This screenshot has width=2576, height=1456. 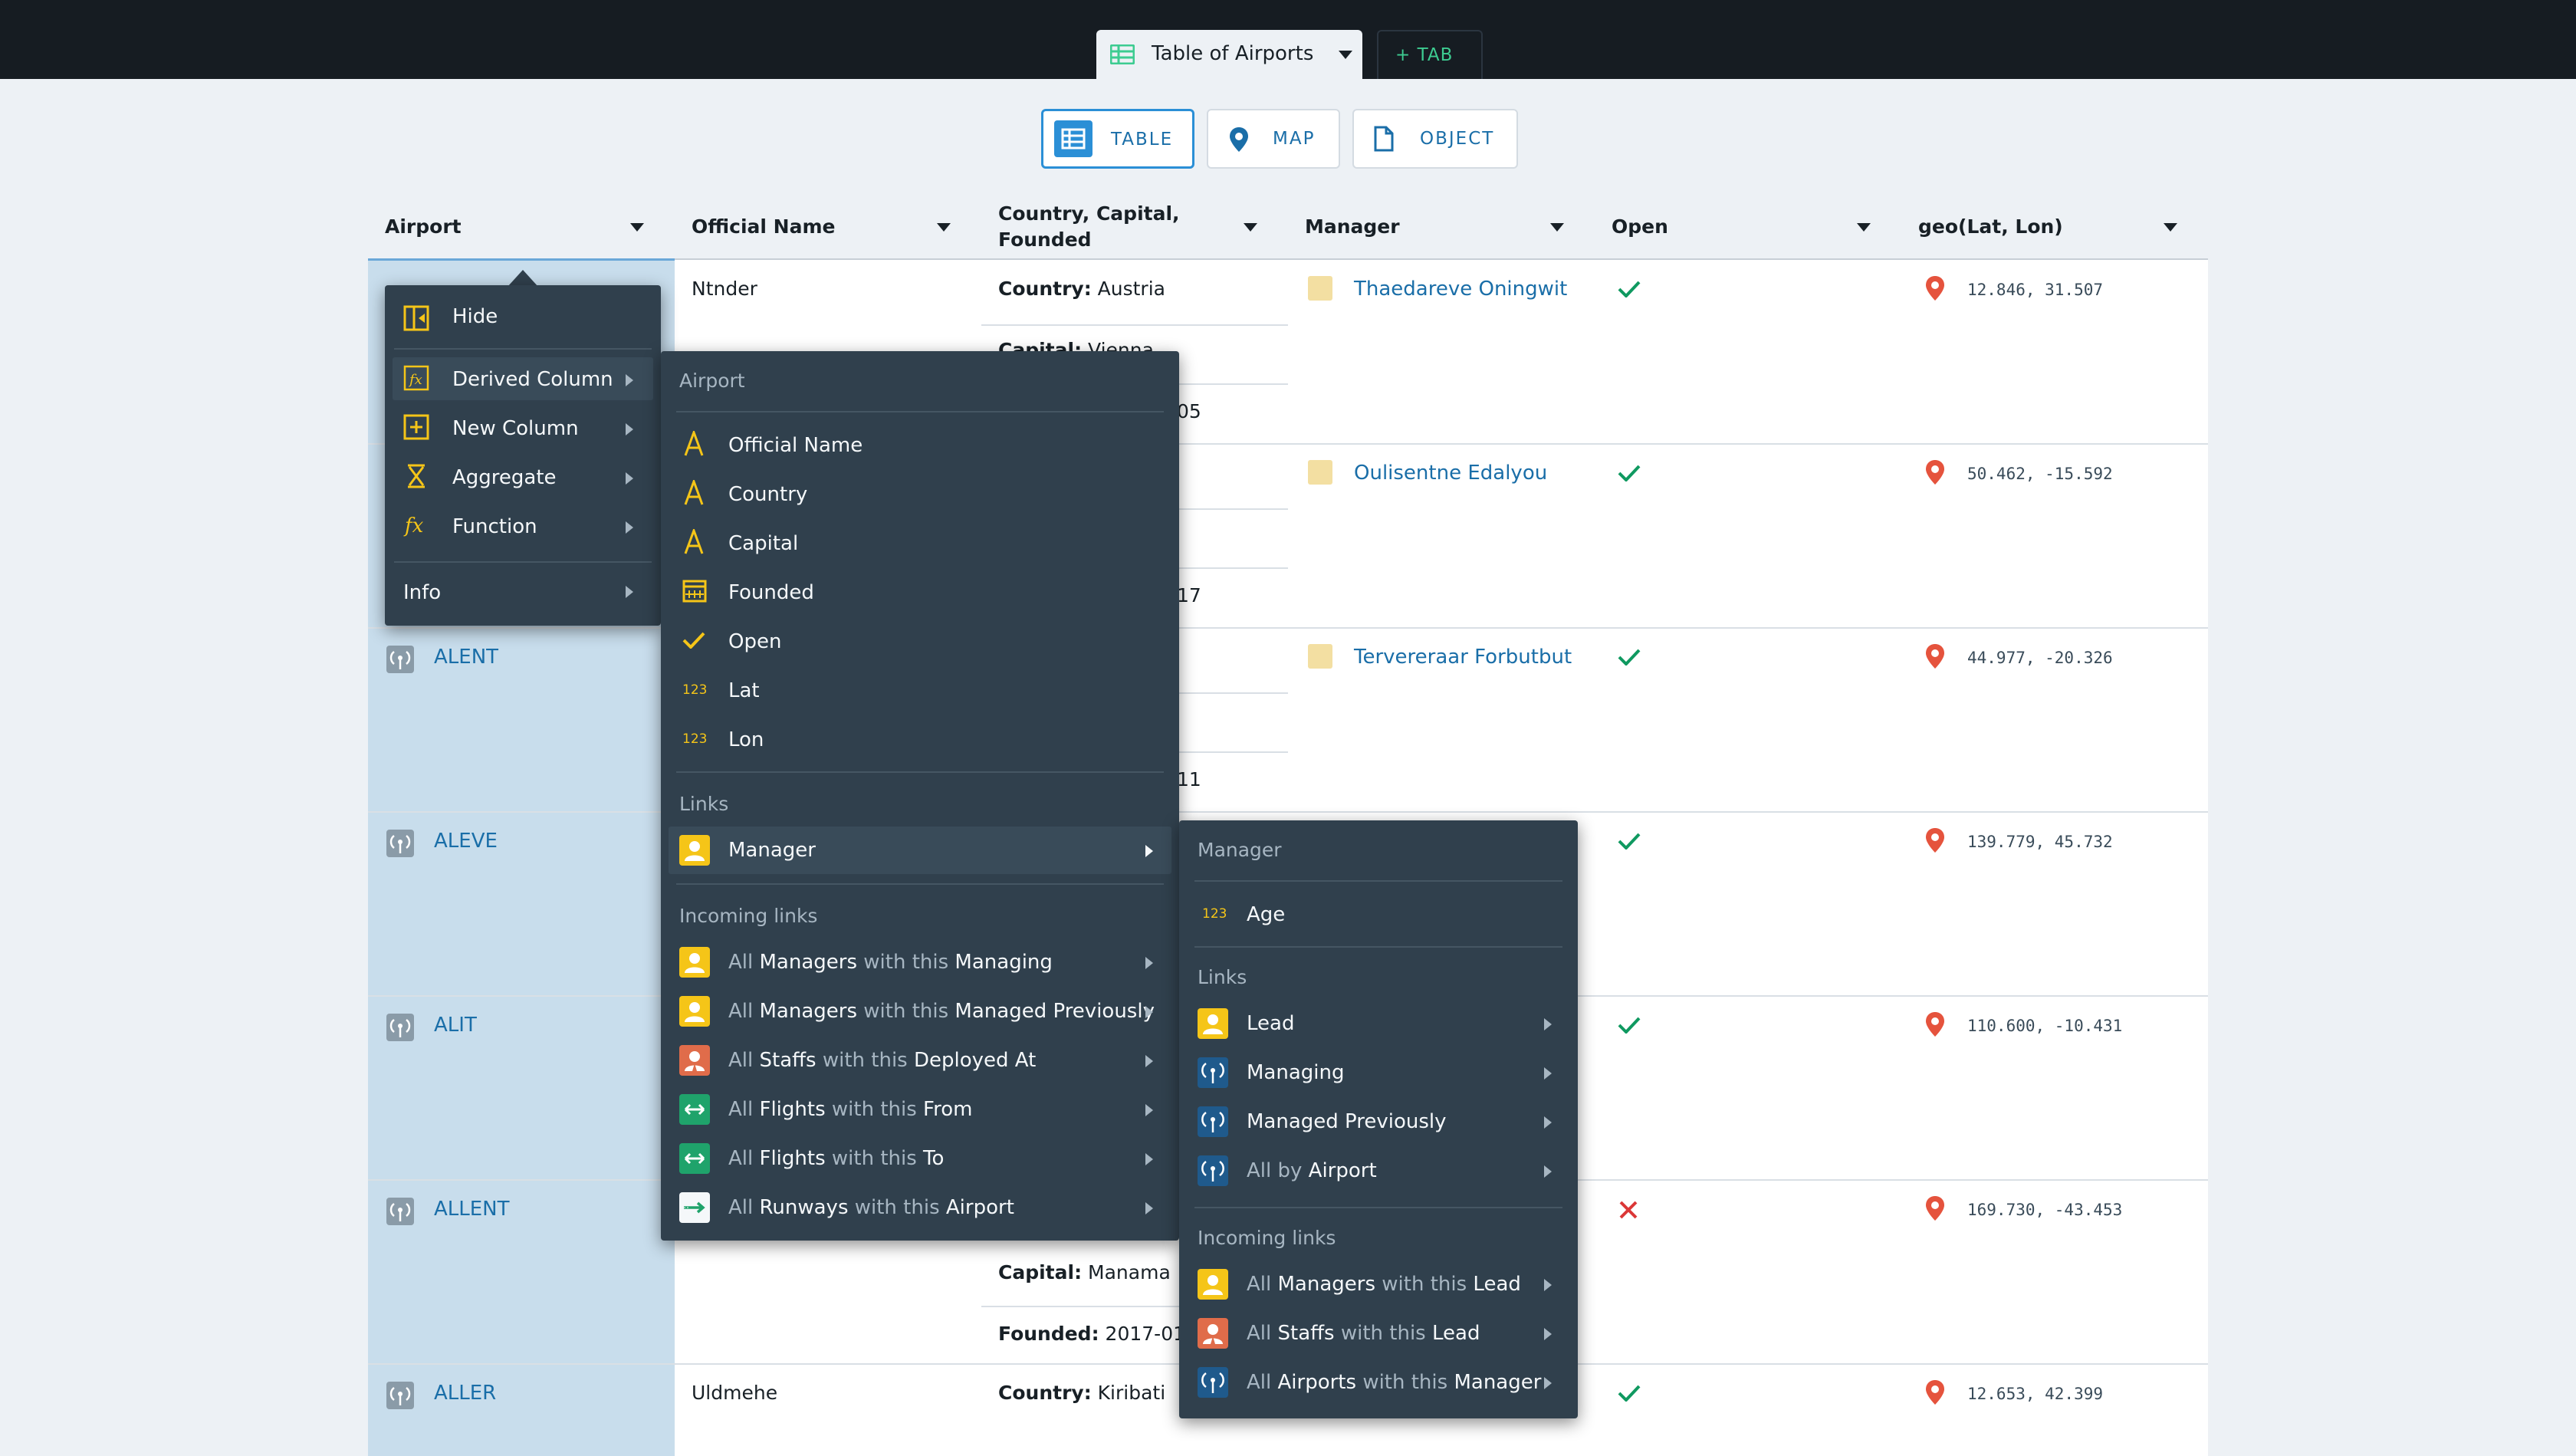 What do you see at coordinates (1189, 411) in the screenshot?
I see `founded-cell: 05` at bounding box center [1189, 411].